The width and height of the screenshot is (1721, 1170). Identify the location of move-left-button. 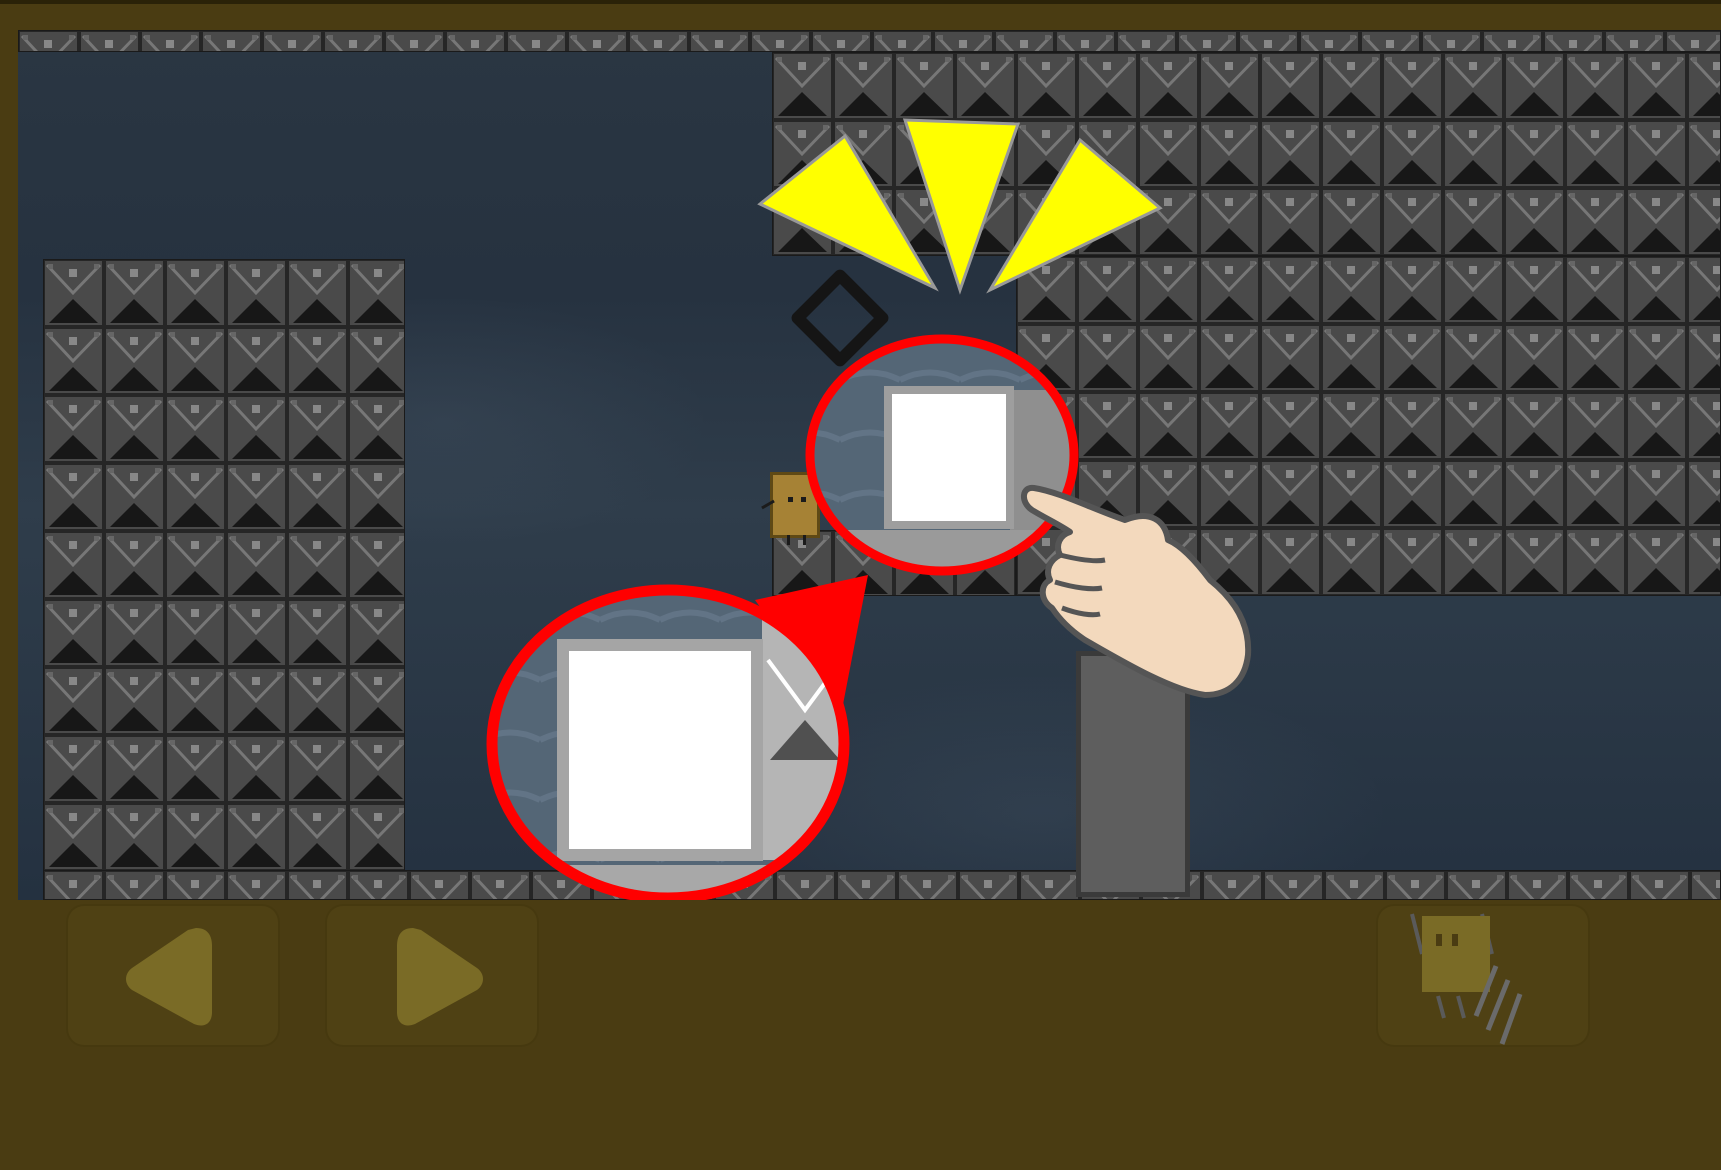
(173, 975).